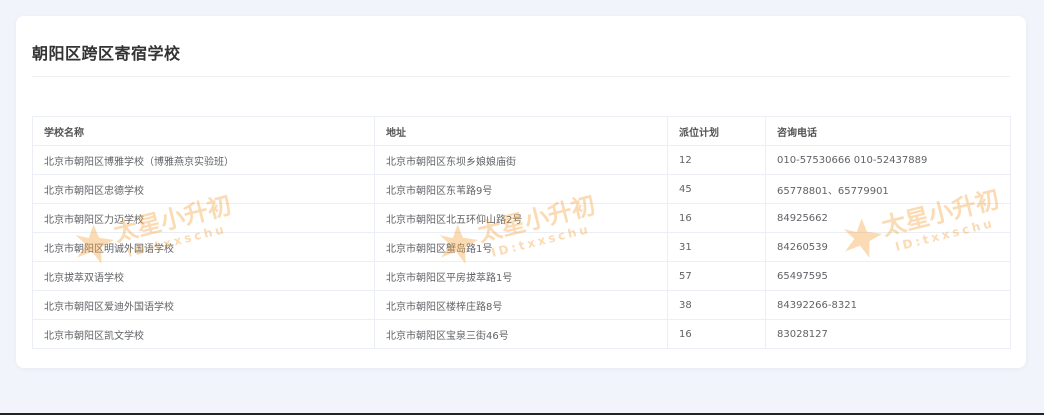 The height and width of the screenshot is (415, 1044). What do you see at coordinates (203, 131) in the screenshot?
I see `header-school-name: 学校名称` at bounding box center [203, 131].